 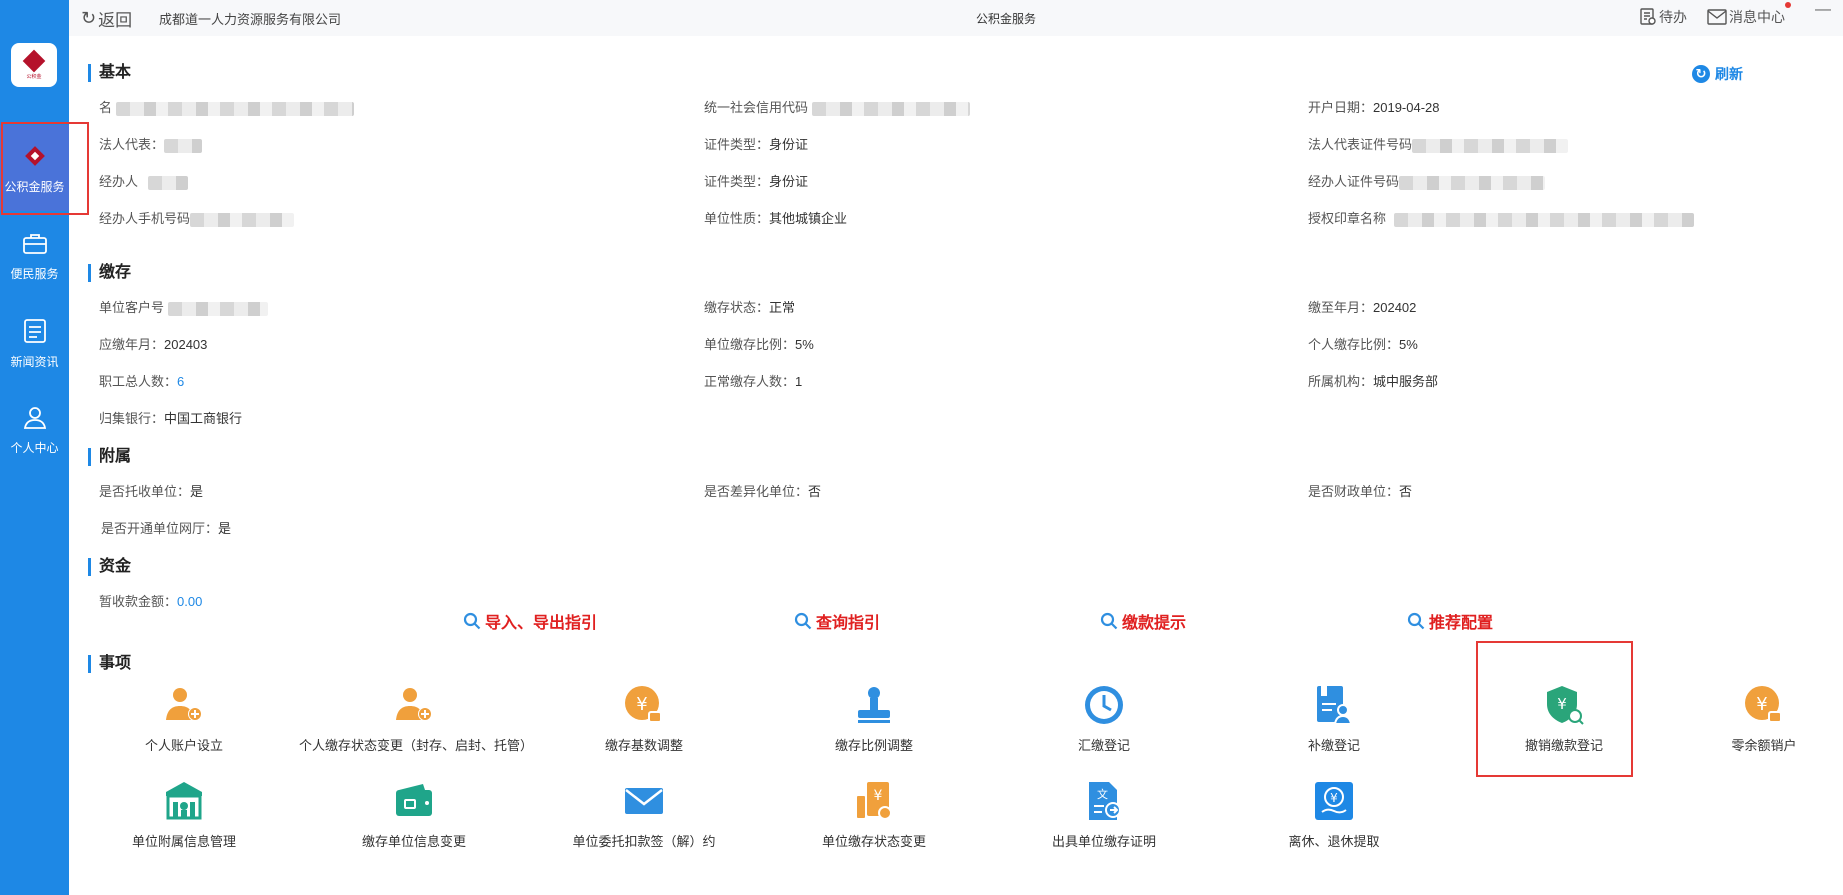 I want to click on item-personal-account-setup: 个人账户设立, so click(x=184, y=719).